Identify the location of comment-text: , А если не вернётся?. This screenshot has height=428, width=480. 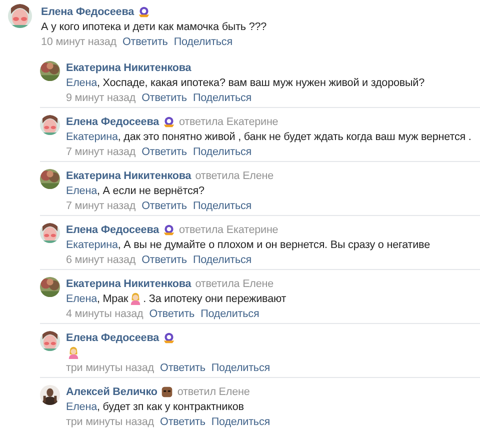
(150, 190).